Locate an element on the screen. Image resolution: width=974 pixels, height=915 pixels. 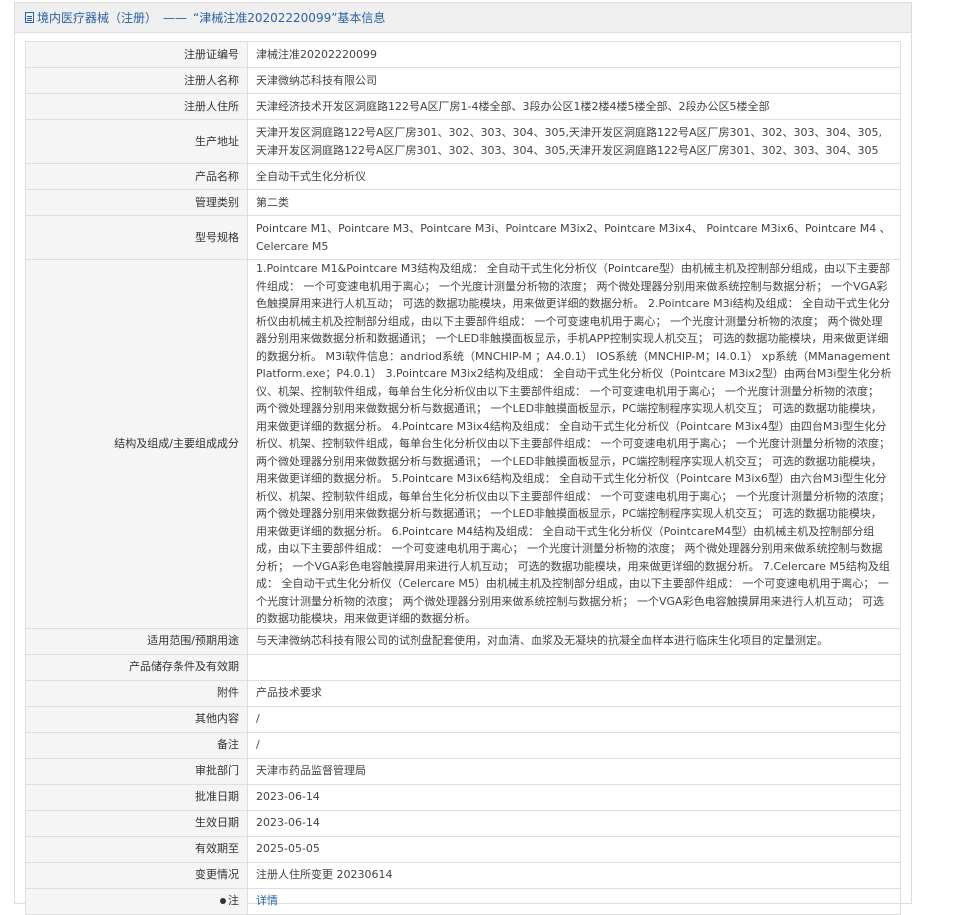
row-value is located at coordinates (574, 667).